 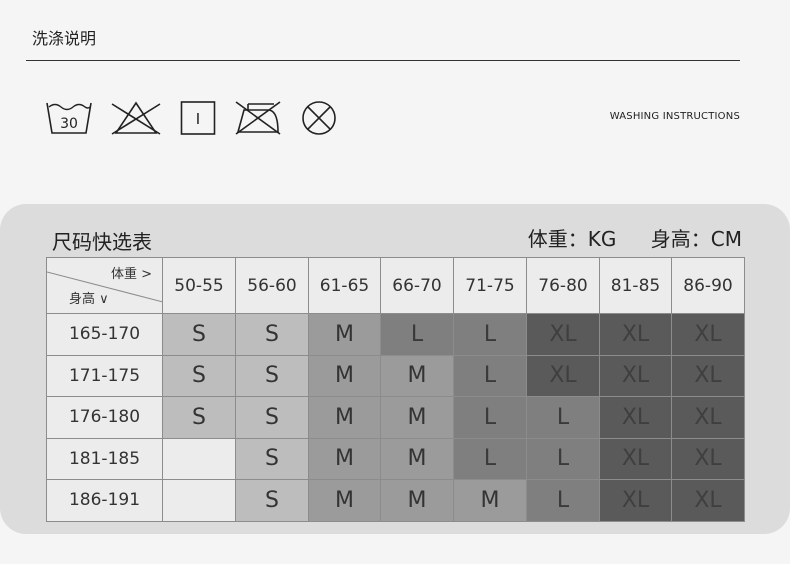 I want to click on no-bleach-icon, so click(x=136, y=118).